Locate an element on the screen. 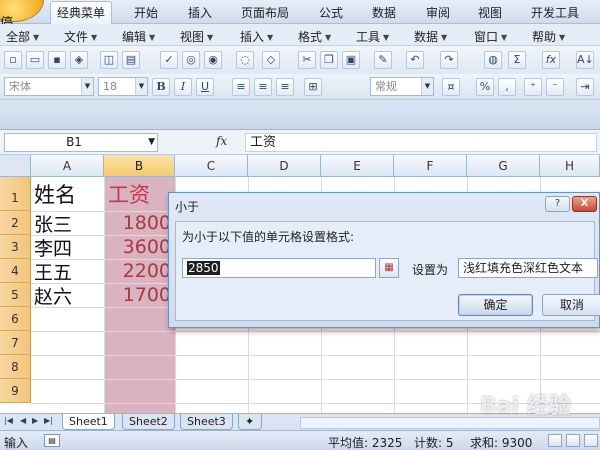  row-header-5: 5 is located at coordinates (15, 295).